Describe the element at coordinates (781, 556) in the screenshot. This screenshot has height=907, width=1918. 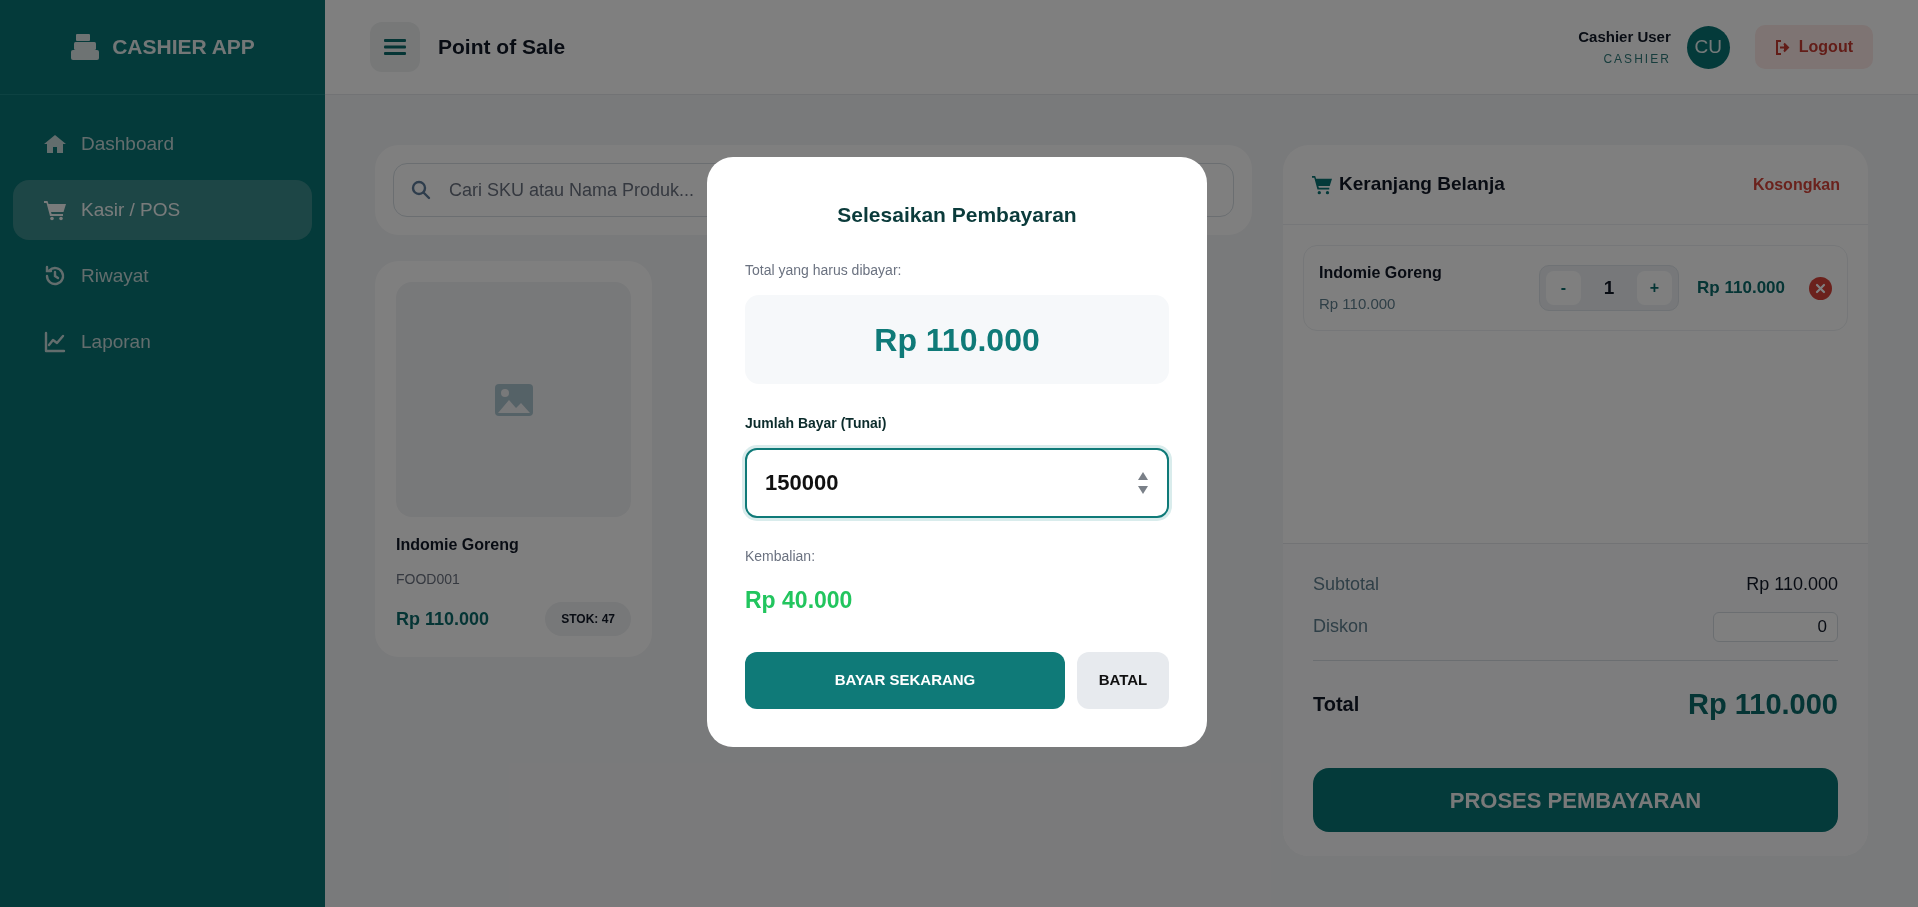
I see `change-label: Kembalian:` at that location.